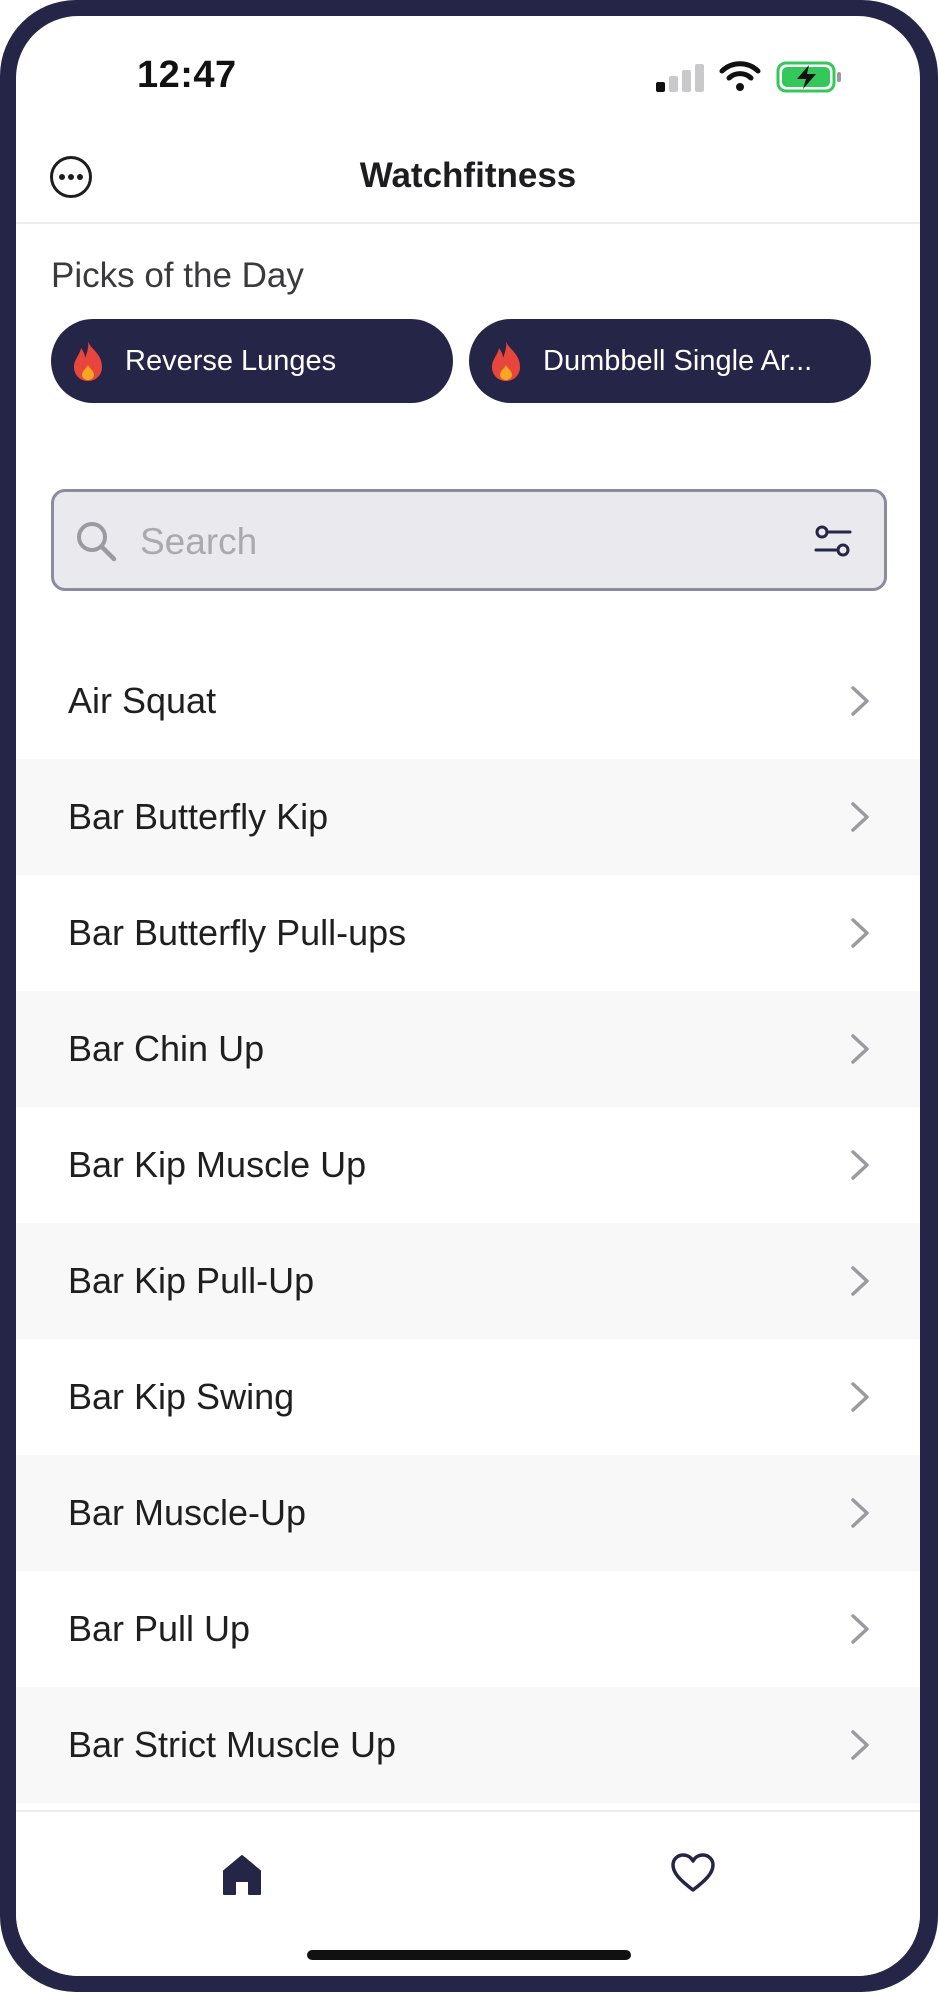  I want to click on exercise-label: Bar Butterfly Pull-ups, so click(237, 932).